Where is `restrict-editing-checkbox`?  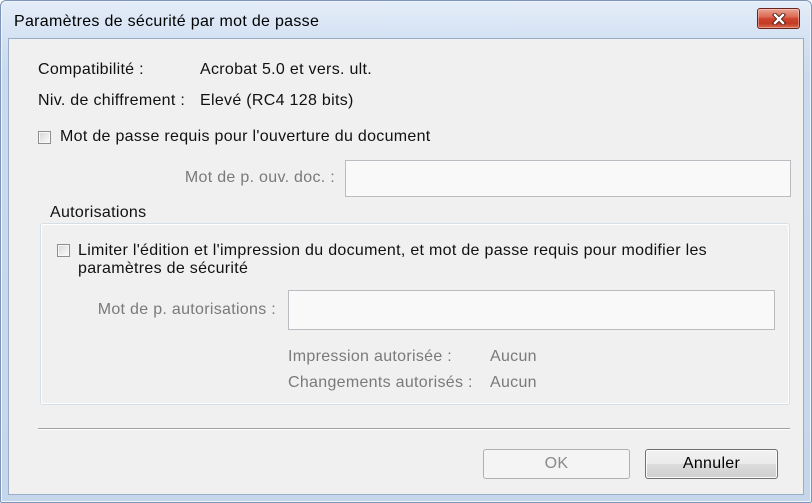 restrict-editing-checkbox is located at coordinates (63, 250).